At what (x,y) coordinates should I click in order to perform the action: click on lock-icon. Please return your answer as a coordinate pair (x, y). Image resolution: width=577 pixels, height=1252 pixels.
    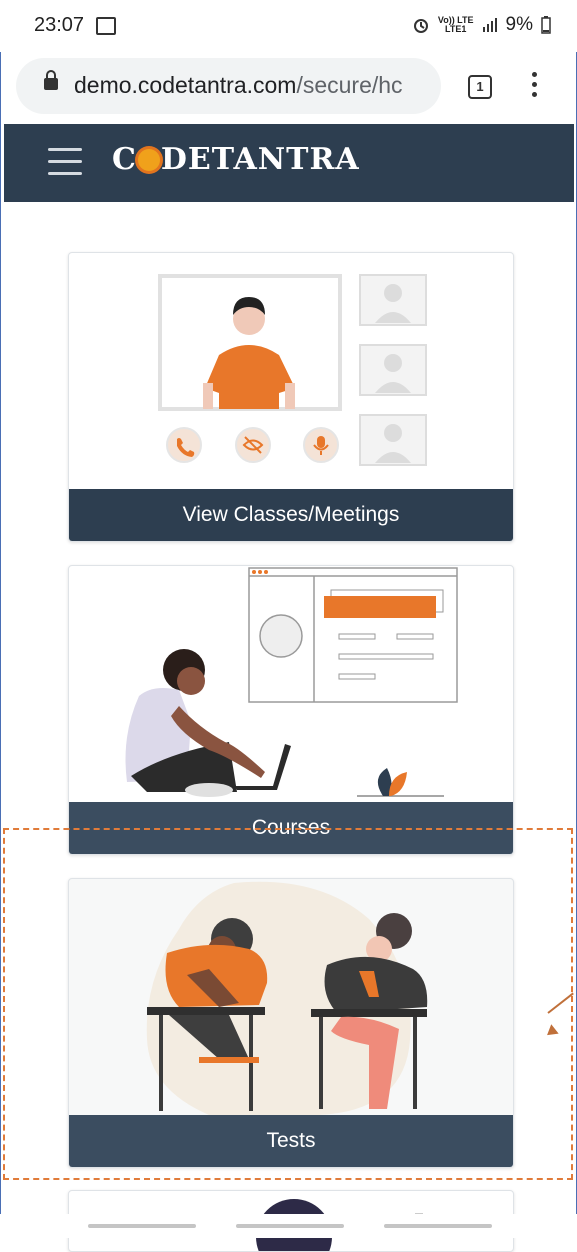
    Looking at the image, I should click on (51, 80).